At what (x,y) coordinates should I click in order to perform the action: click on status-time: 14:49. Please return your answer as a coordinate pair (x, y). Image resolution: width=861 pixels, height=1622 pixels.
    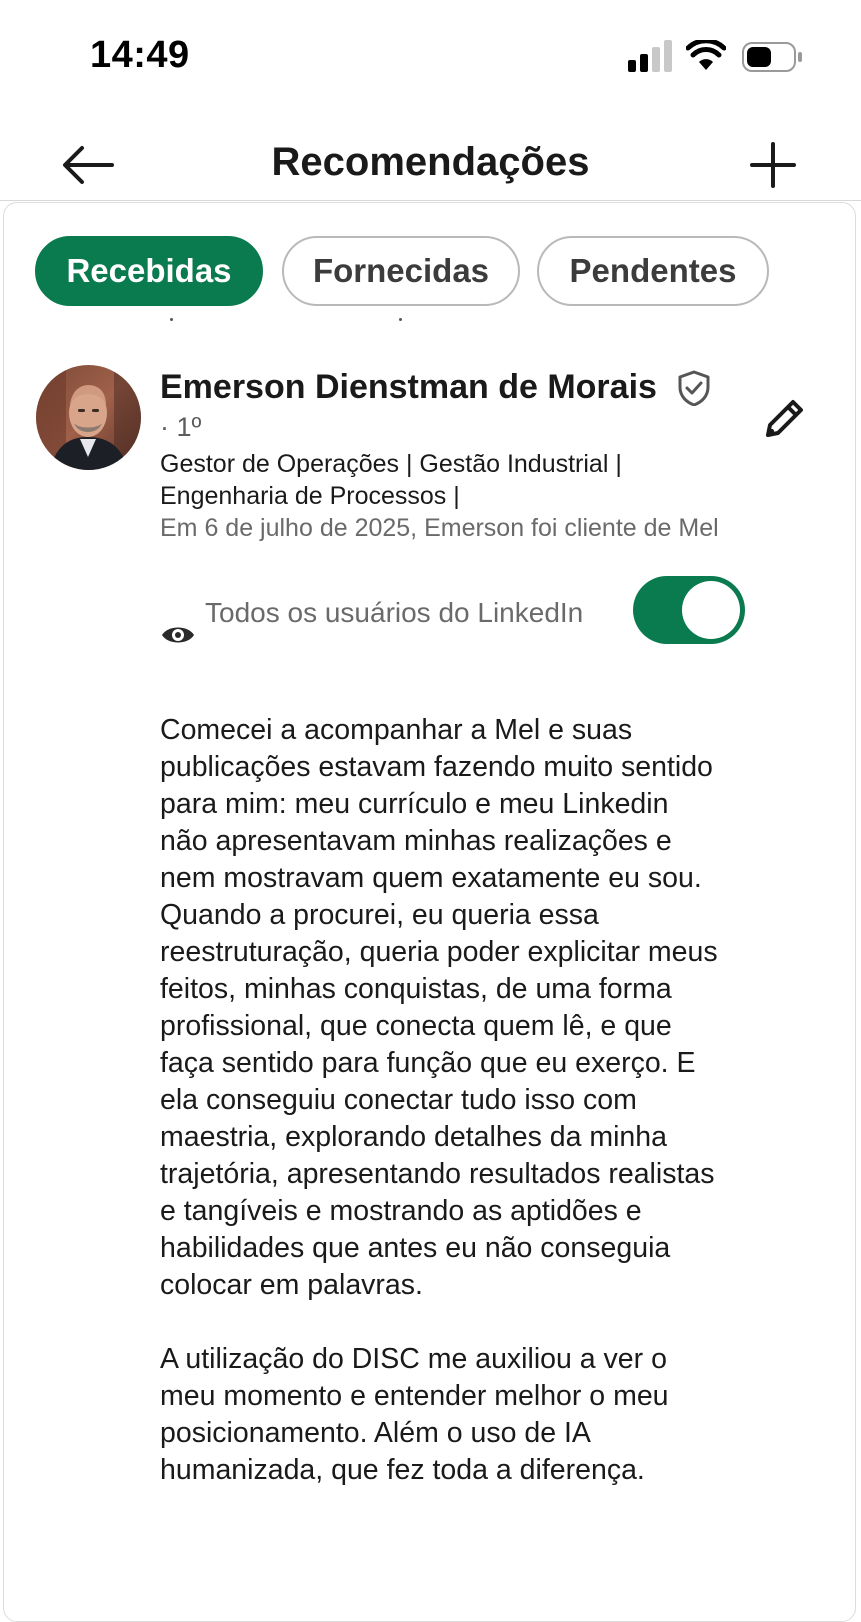
    Looking at the image, I should click on (140, 55).